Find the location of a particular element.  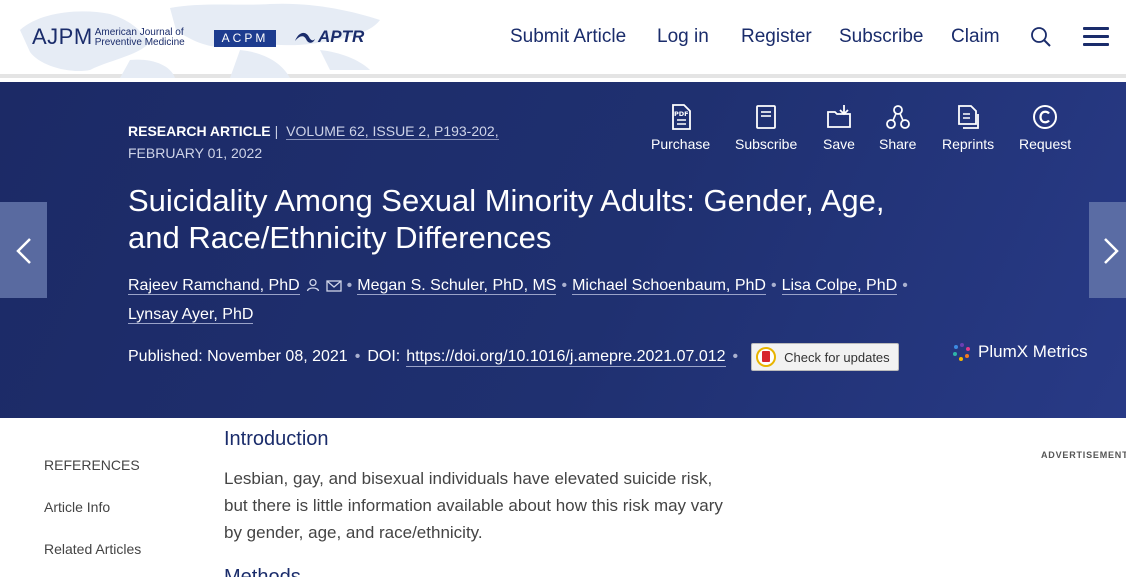

copyright-icon is located at coordinates (1045, 117).